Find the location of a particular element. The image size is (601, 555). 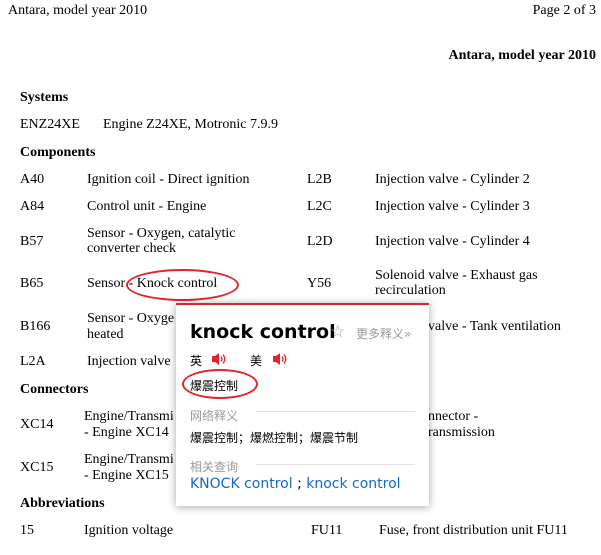

component-code: L2A is located at coordinates (33, 361).